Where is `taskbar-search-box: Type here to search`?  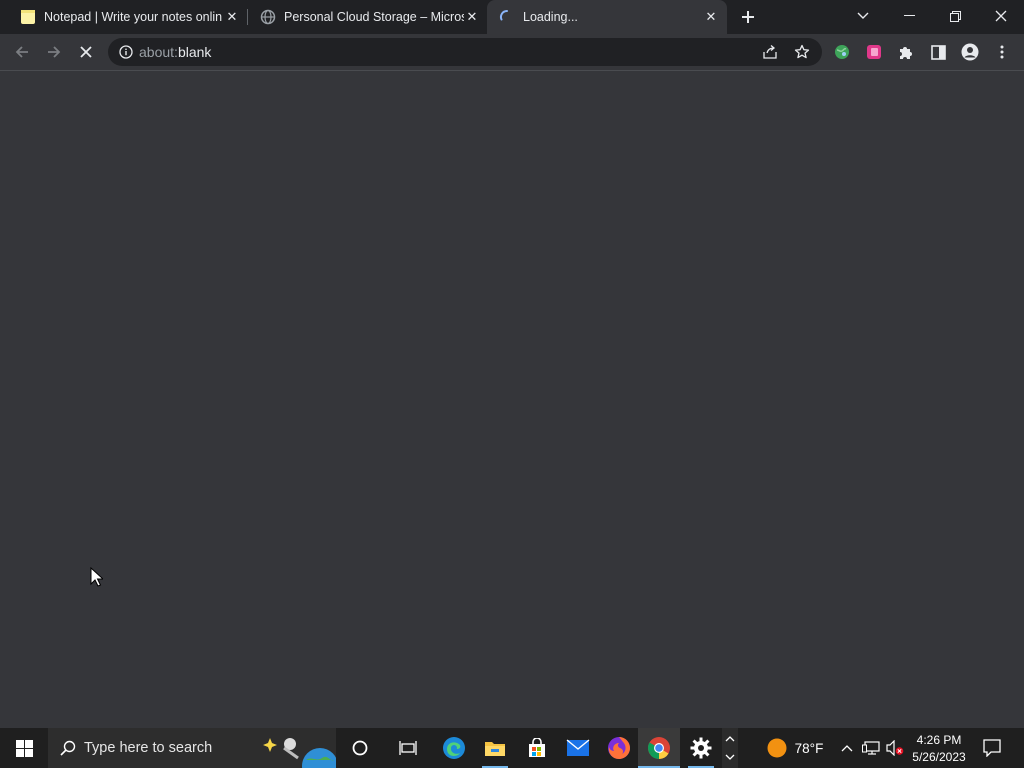
taskbar-search-box: Type here to search is located at coordinates (192, 748).